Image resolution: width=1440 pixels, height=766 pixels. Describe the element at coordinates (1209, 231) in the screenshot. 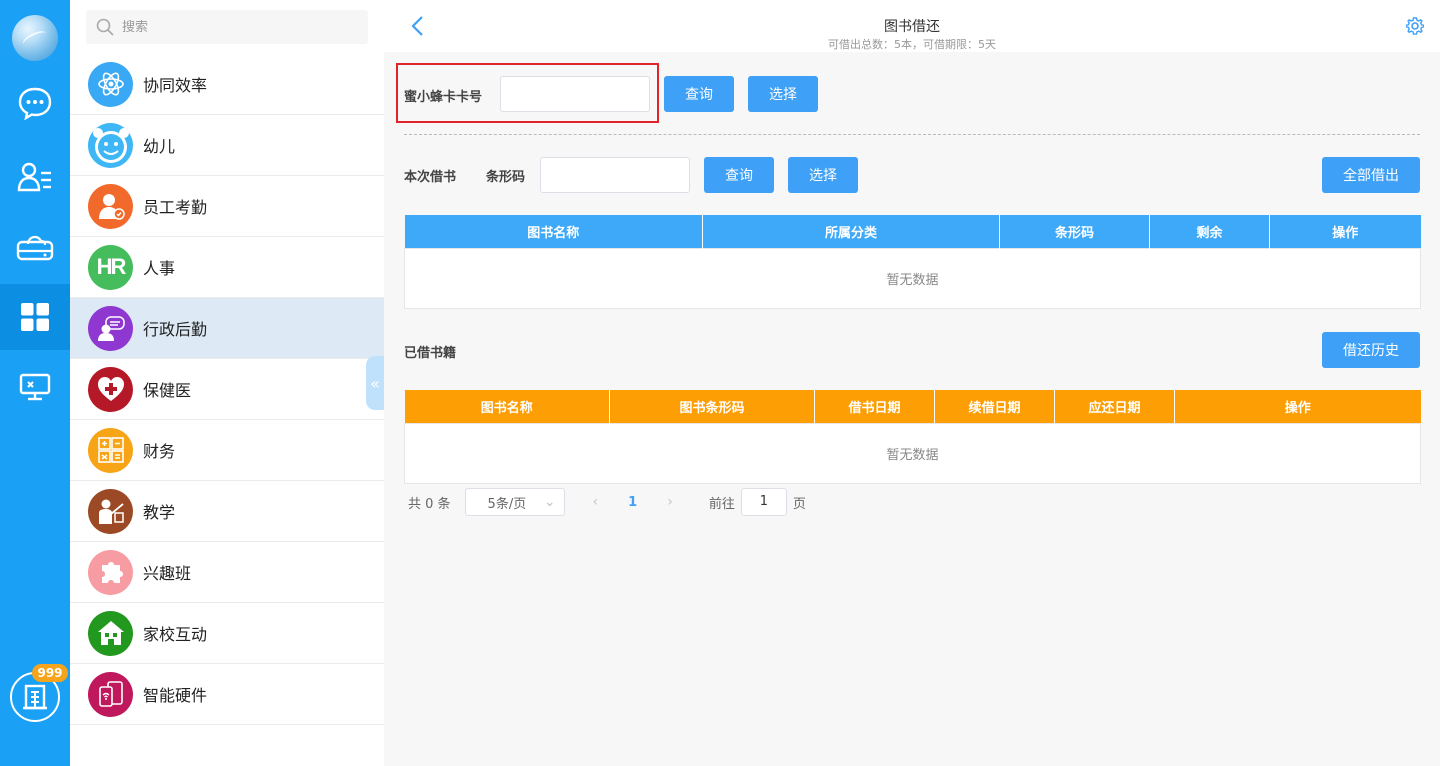

I see `column-header: 剩余` at that location.